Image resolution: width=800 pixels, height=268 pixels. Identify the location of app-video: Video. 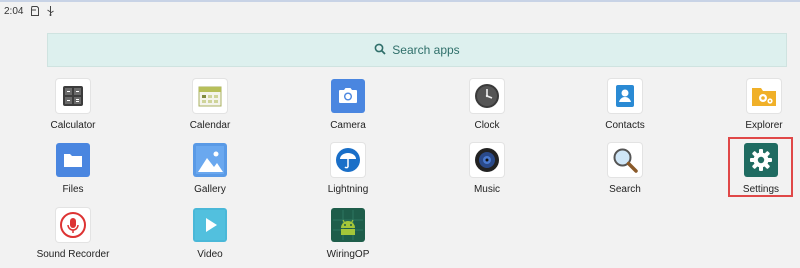
(210, 238).